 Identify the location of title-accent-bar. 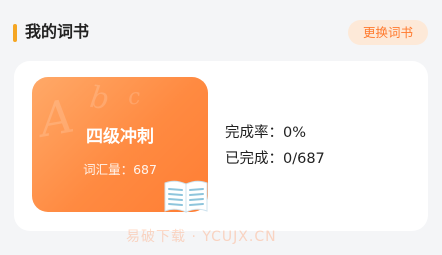
(15, 33).